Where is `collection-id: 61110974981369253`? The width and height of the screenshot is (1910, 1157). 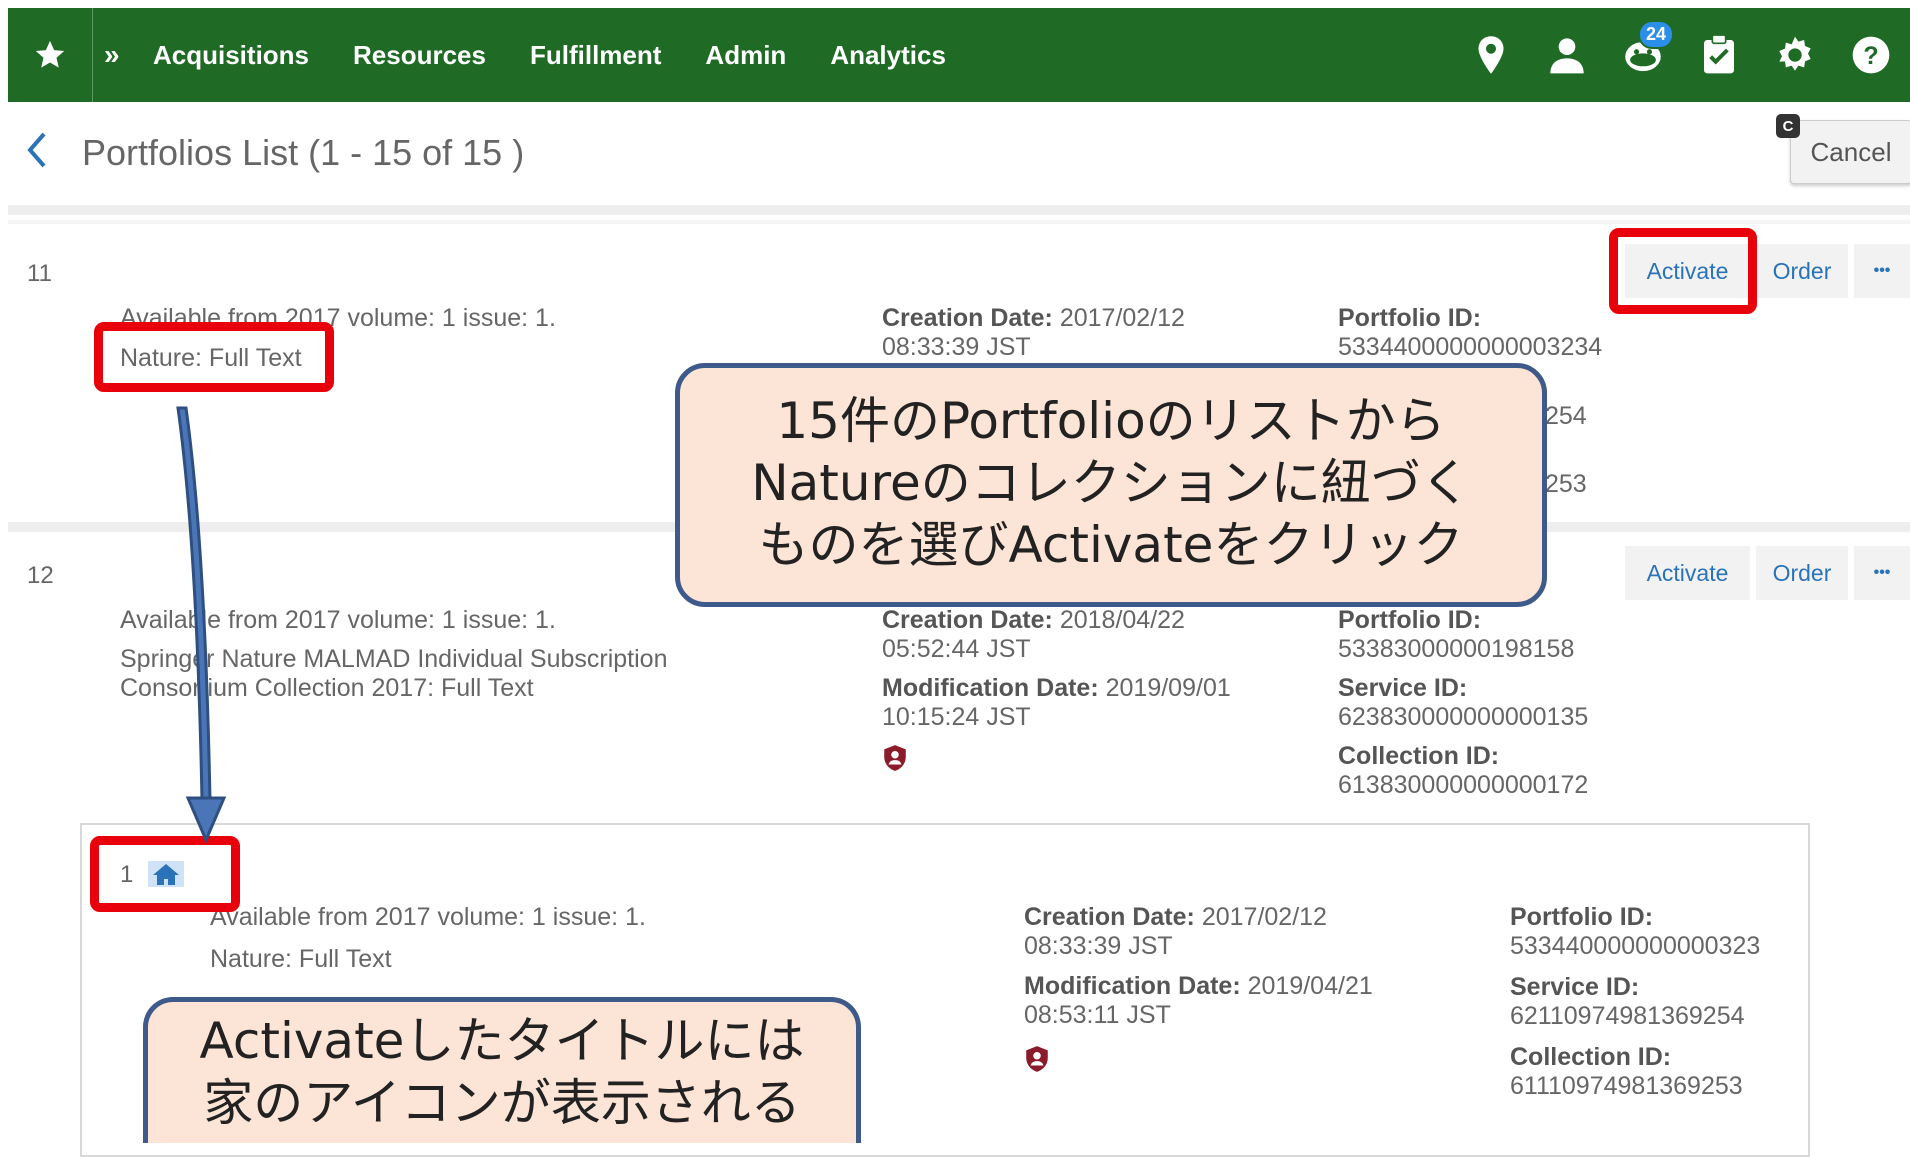
collection-id: 61110974981369253 is located at coordinates (1626, 1086).